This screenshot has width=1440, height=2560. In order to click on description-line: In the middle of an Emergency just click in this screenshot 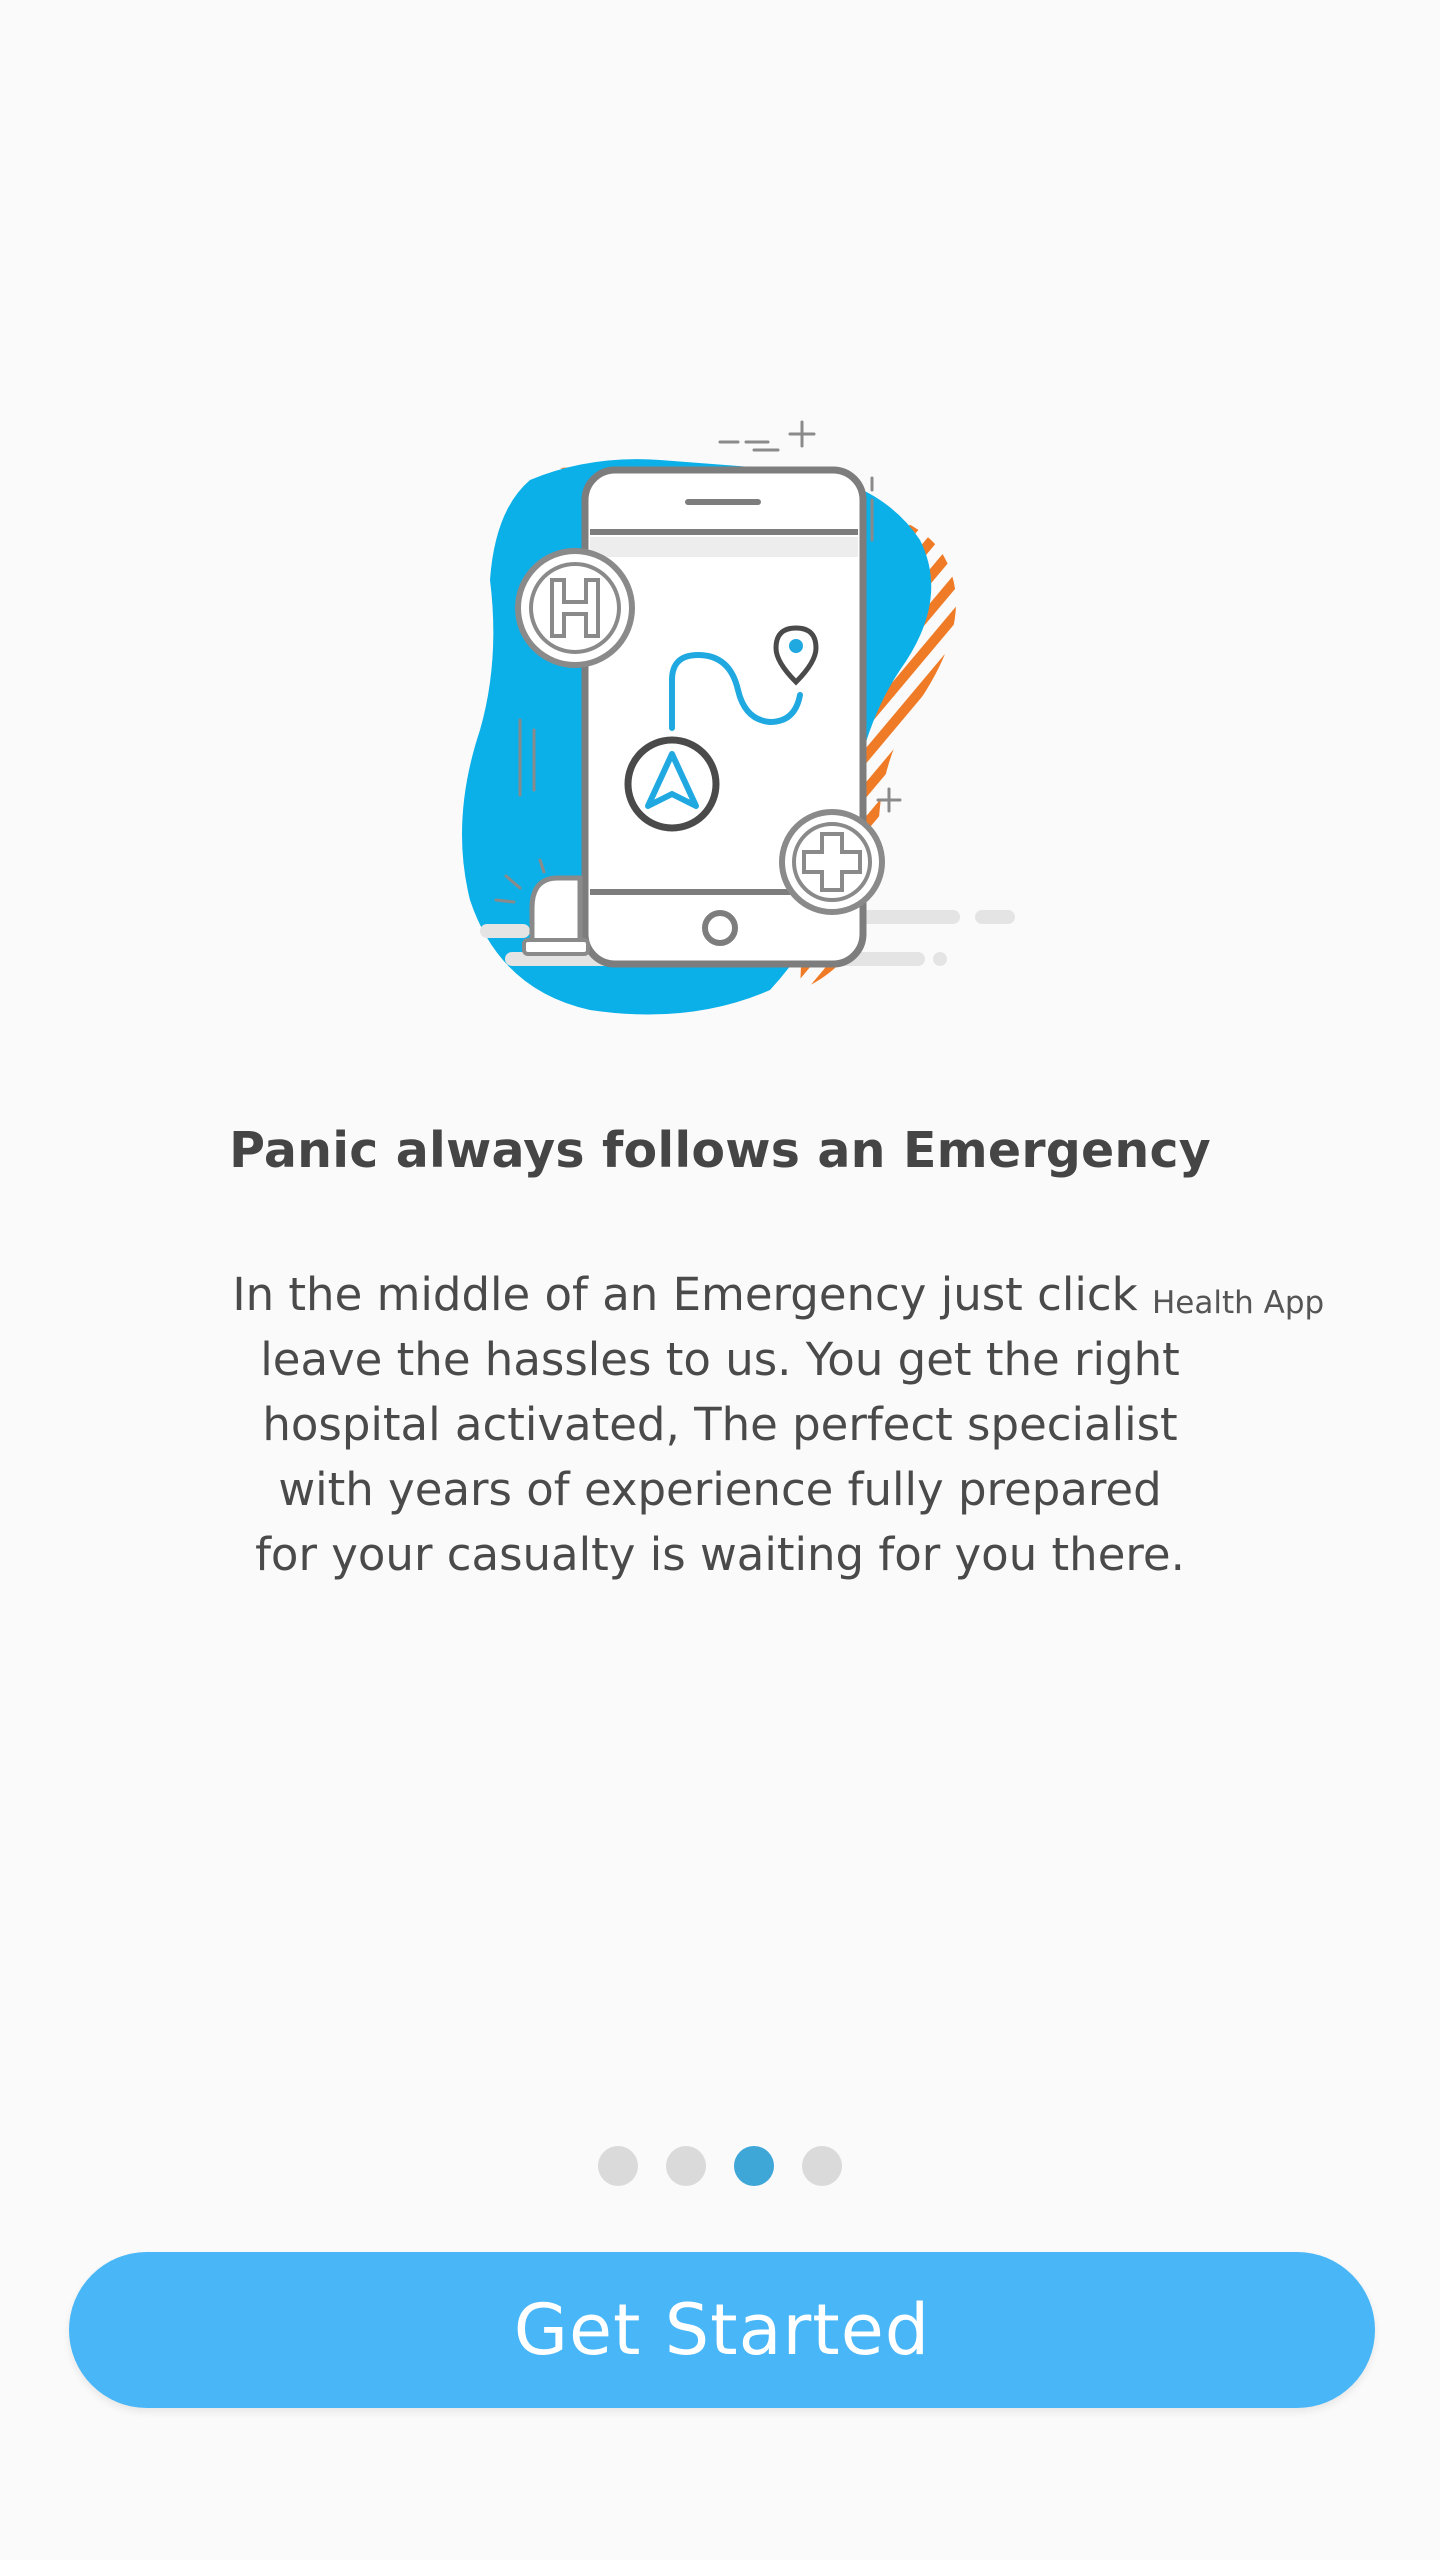, I will do `click(685, 1294)`.